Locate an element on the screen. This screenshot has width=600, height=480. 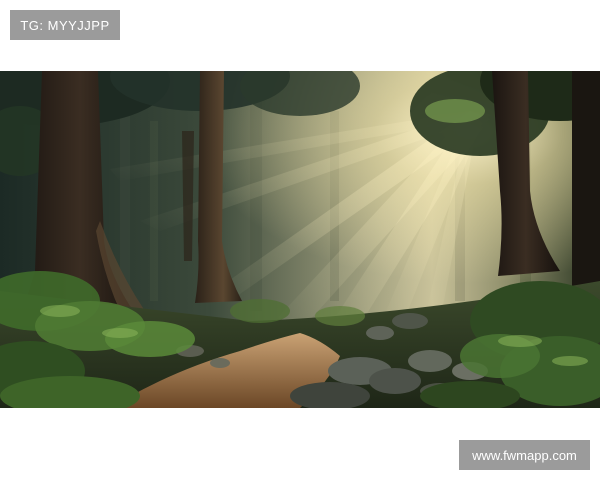
watermark-top: TG: MYYJJPP is located at coordinates (65, 25).